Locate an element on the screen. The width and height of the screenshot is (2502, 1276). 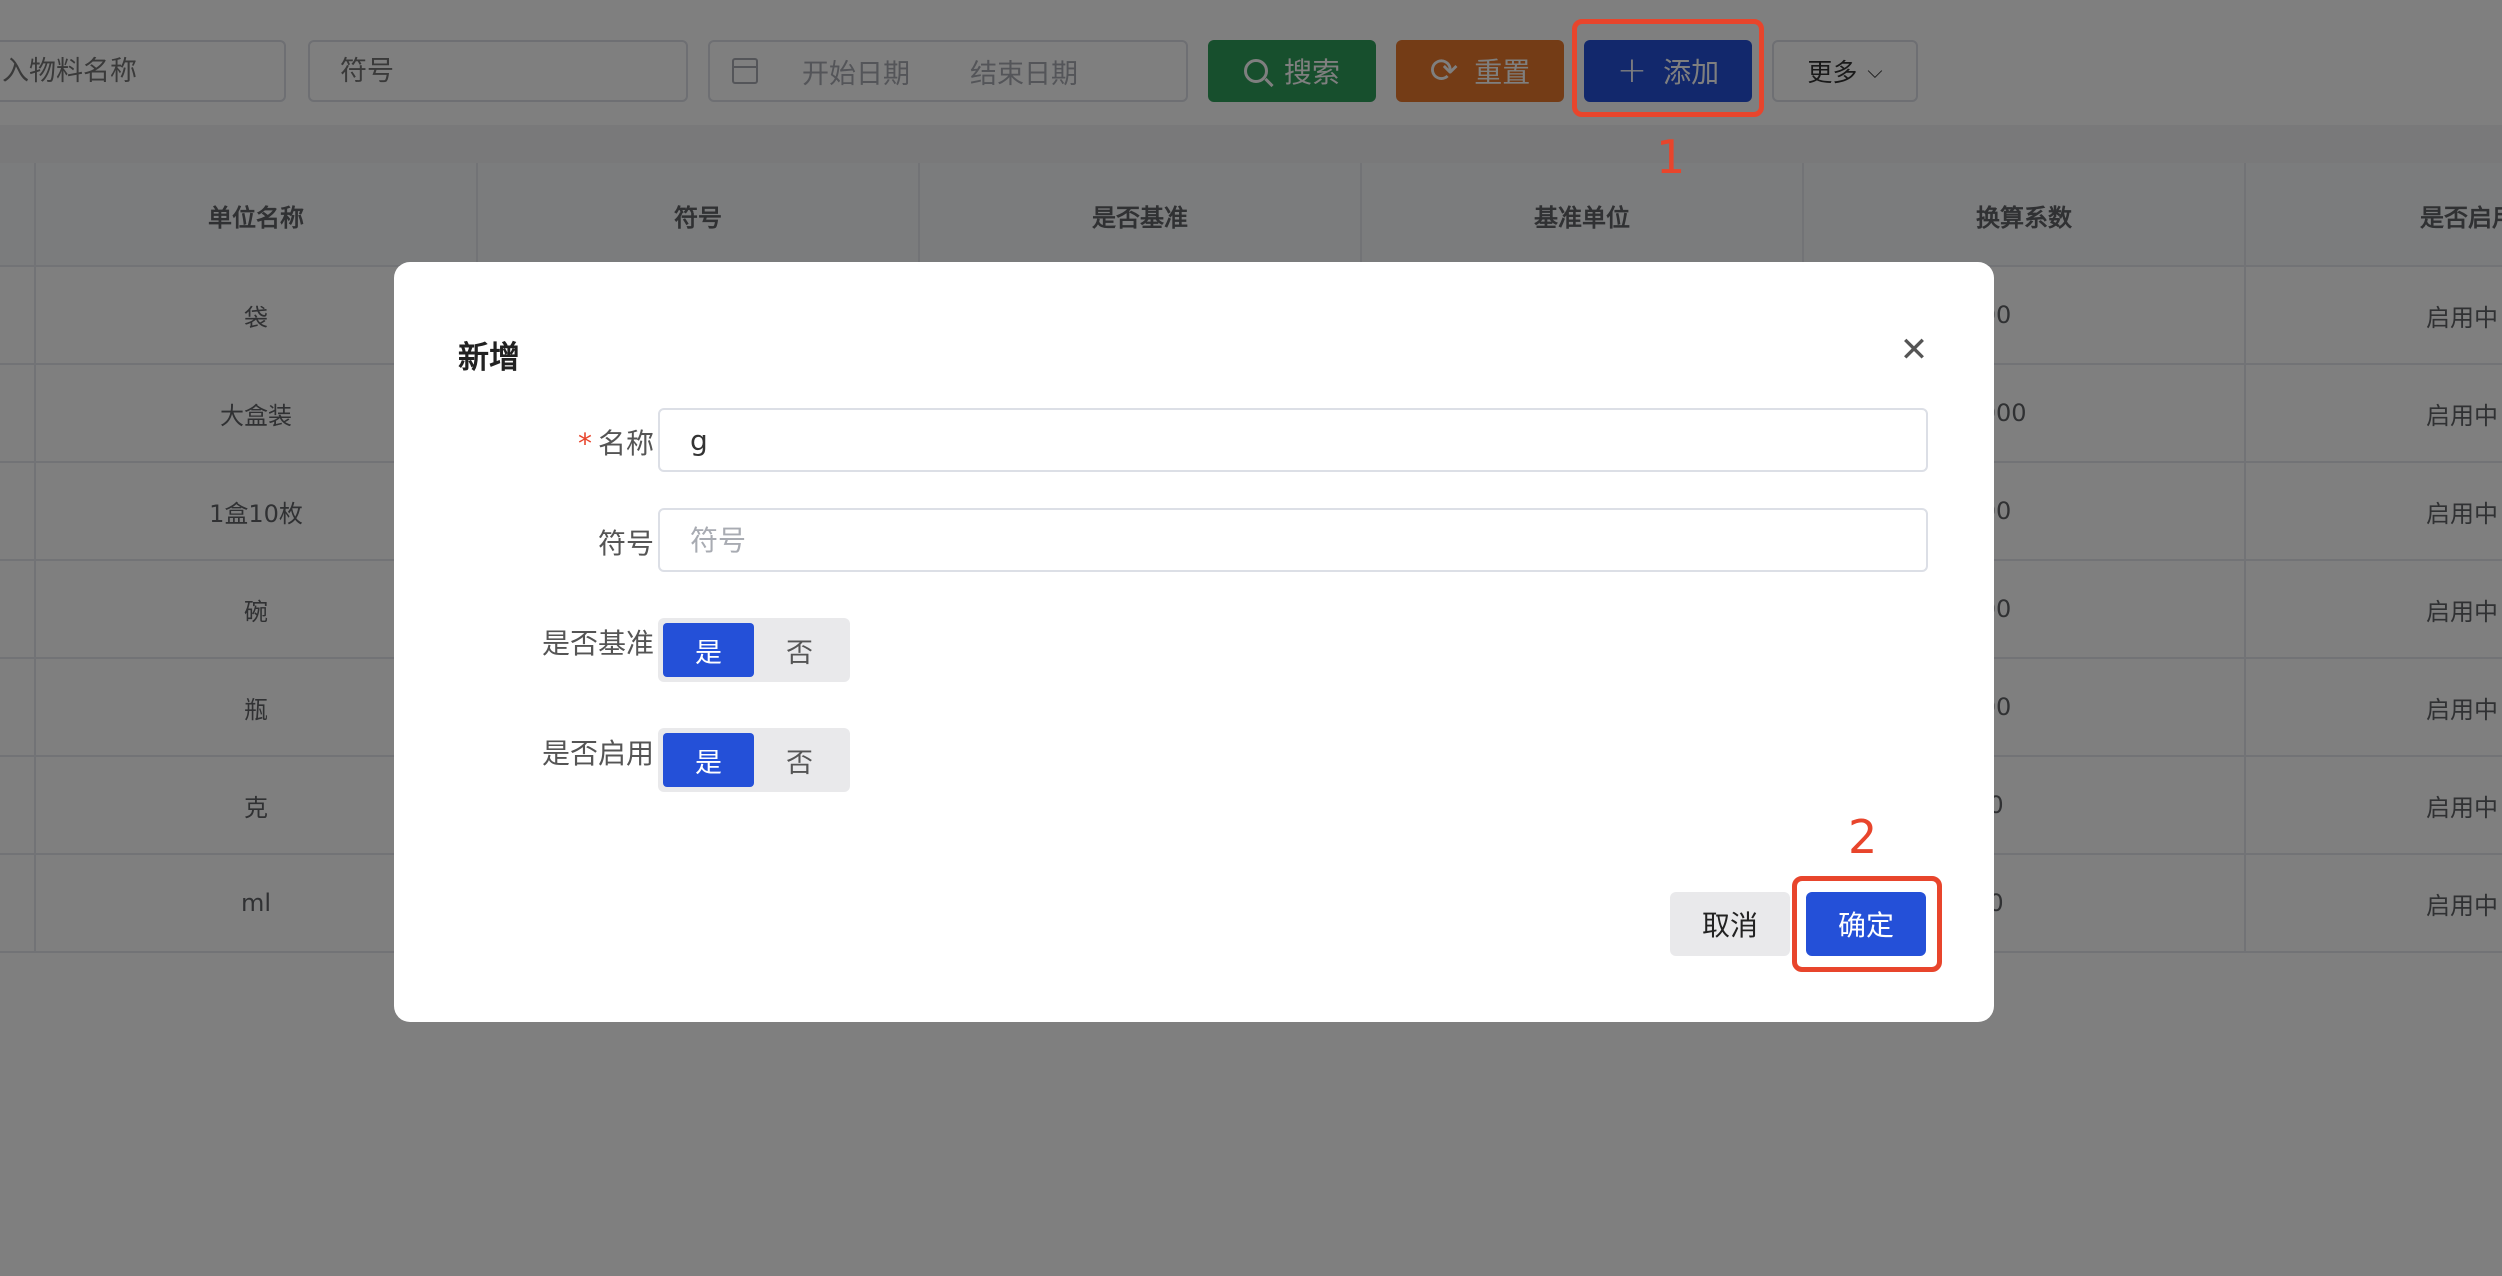
symbol-input is located at coordinates (1293, 540).